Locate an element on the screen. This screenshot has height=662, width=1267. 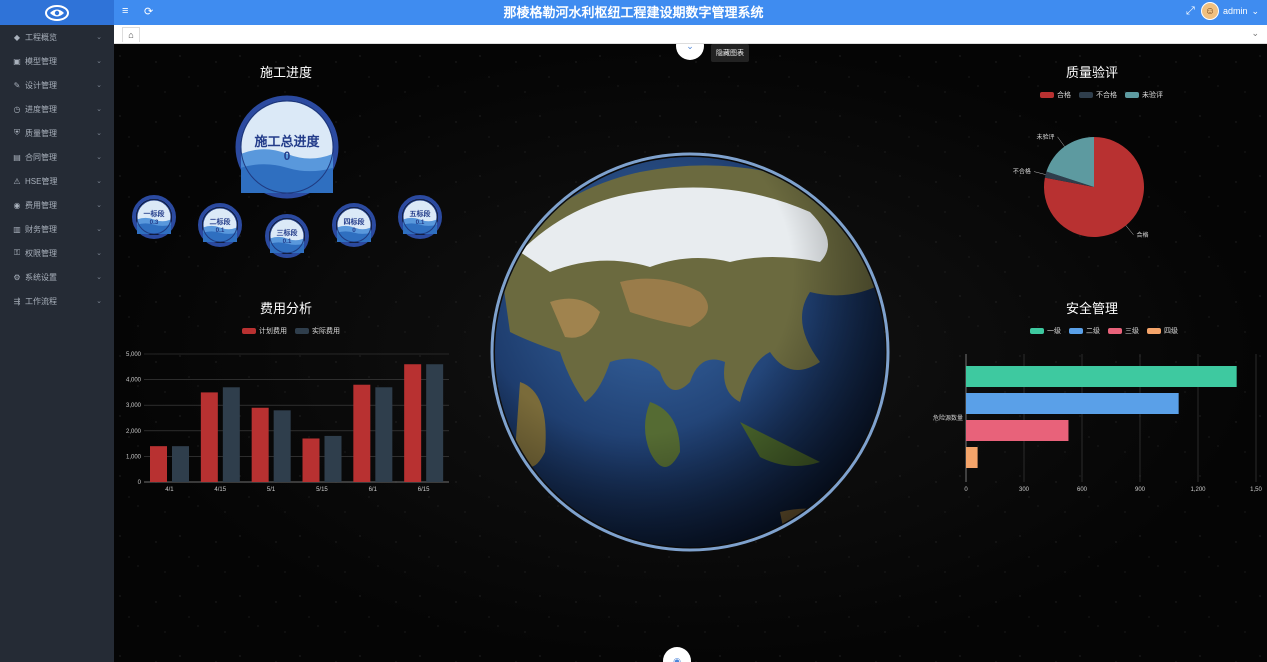
bar-二级 is located at coordinates (1072, 403).